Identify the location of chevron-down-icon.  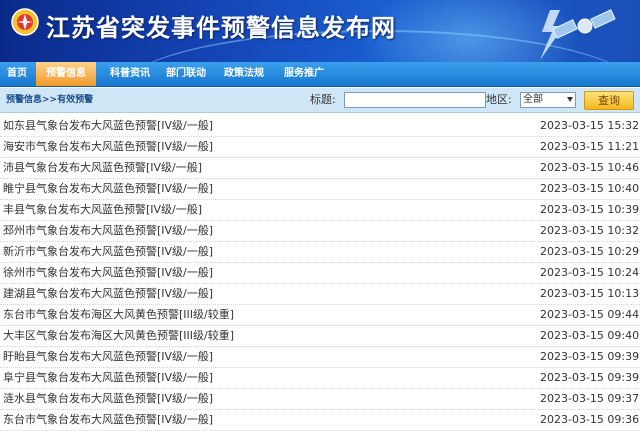
(570, 99).